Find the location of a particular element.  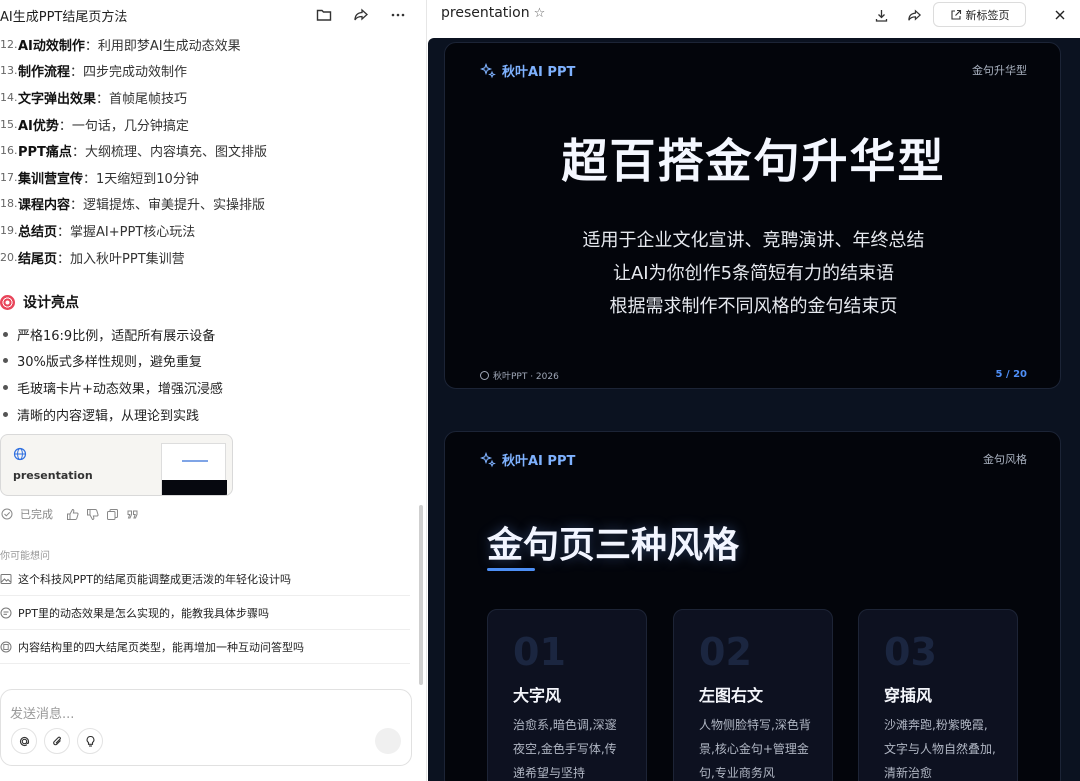

star-icon: ☆ is located at coordinates (540, 13).